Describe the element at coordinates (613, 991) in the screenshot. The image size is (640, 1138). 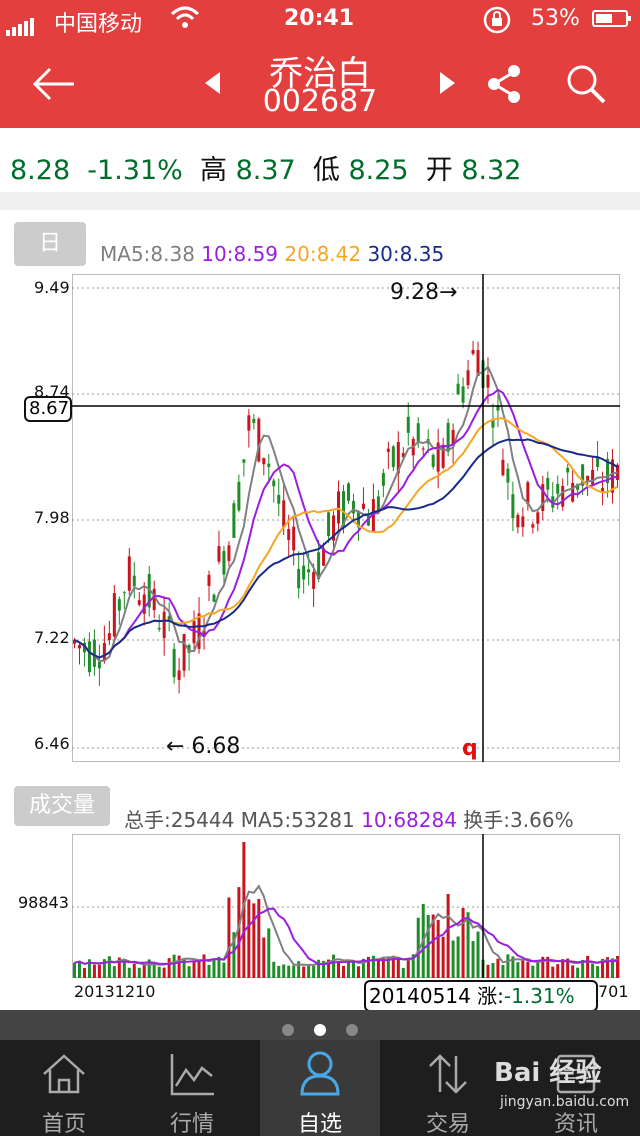
I see `end-date: 701` at that location.